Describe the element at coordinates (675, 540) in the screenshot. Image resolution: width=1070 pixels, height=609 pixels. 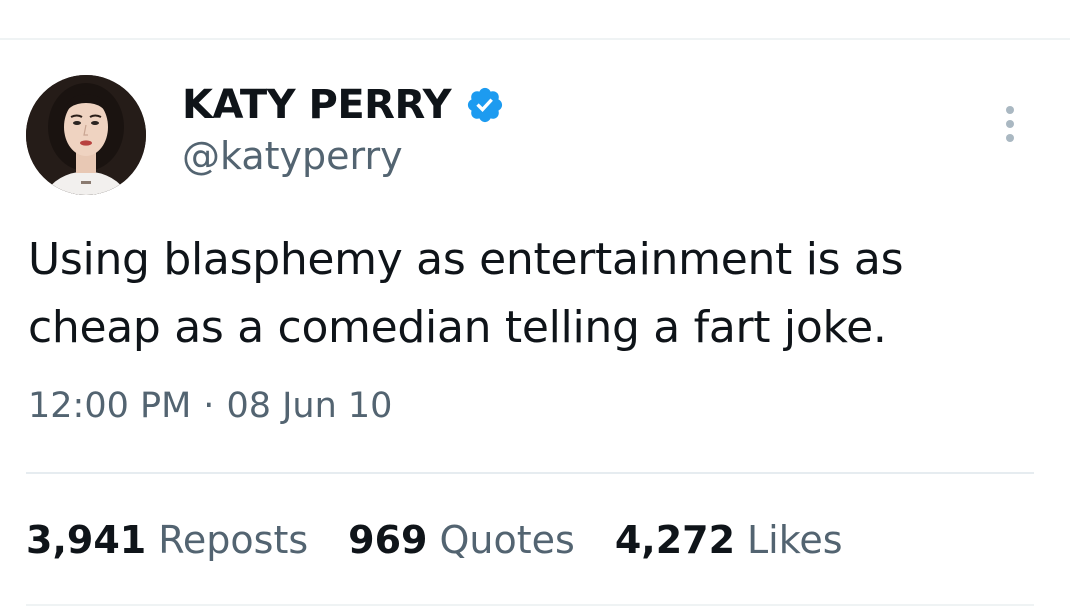
I see `likes-count: 4,272` at that location.